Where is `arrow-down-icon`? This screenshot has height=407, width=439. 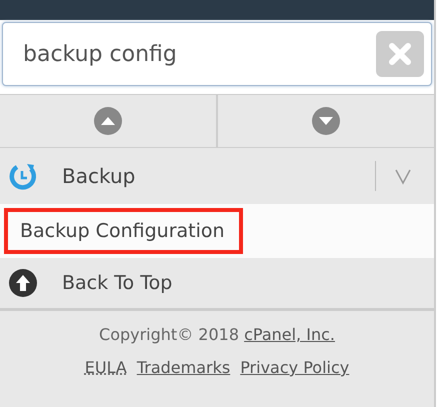
arrow-down-icon is located at coordinates (326, 121).